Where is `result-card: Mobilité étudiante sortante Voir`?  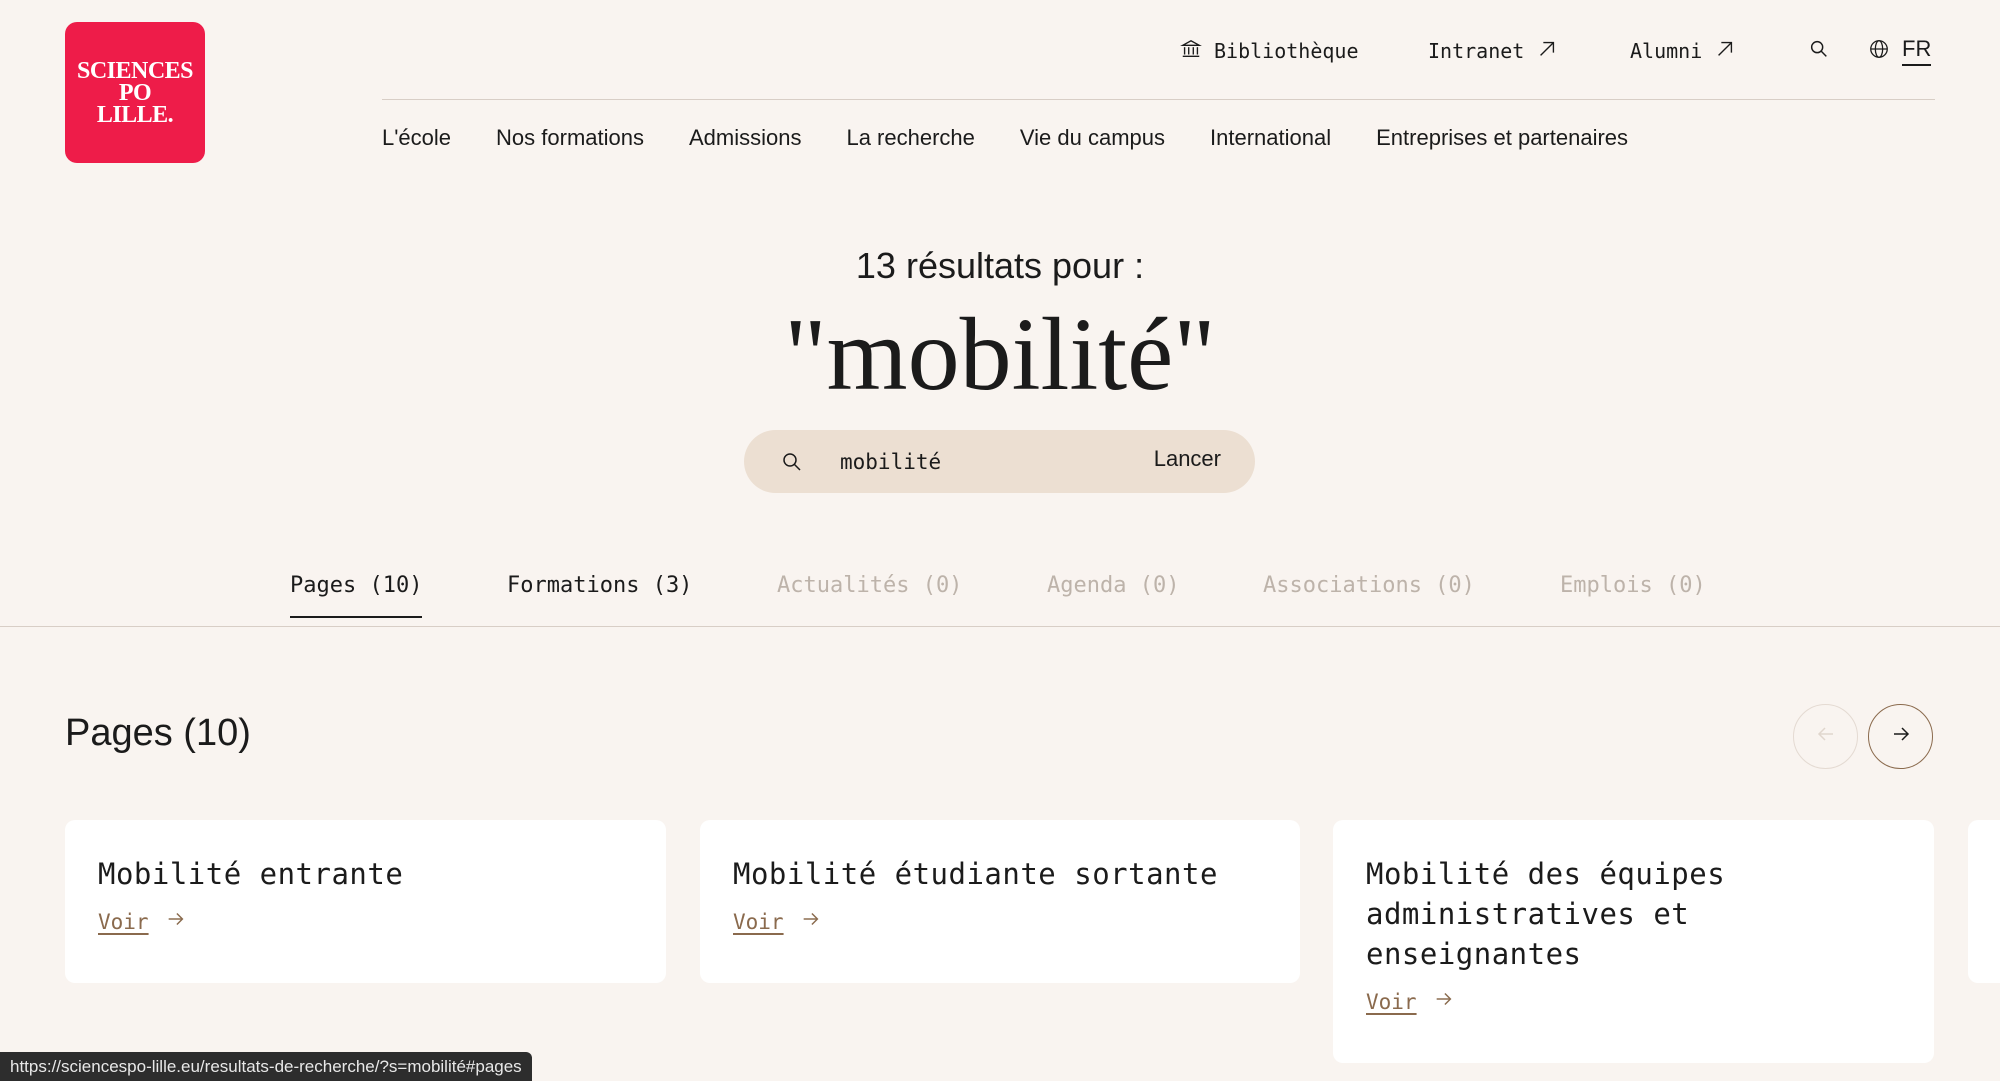 result-card: Mobilité étudiante sortante Voir is located at coordinates (1000, 901).